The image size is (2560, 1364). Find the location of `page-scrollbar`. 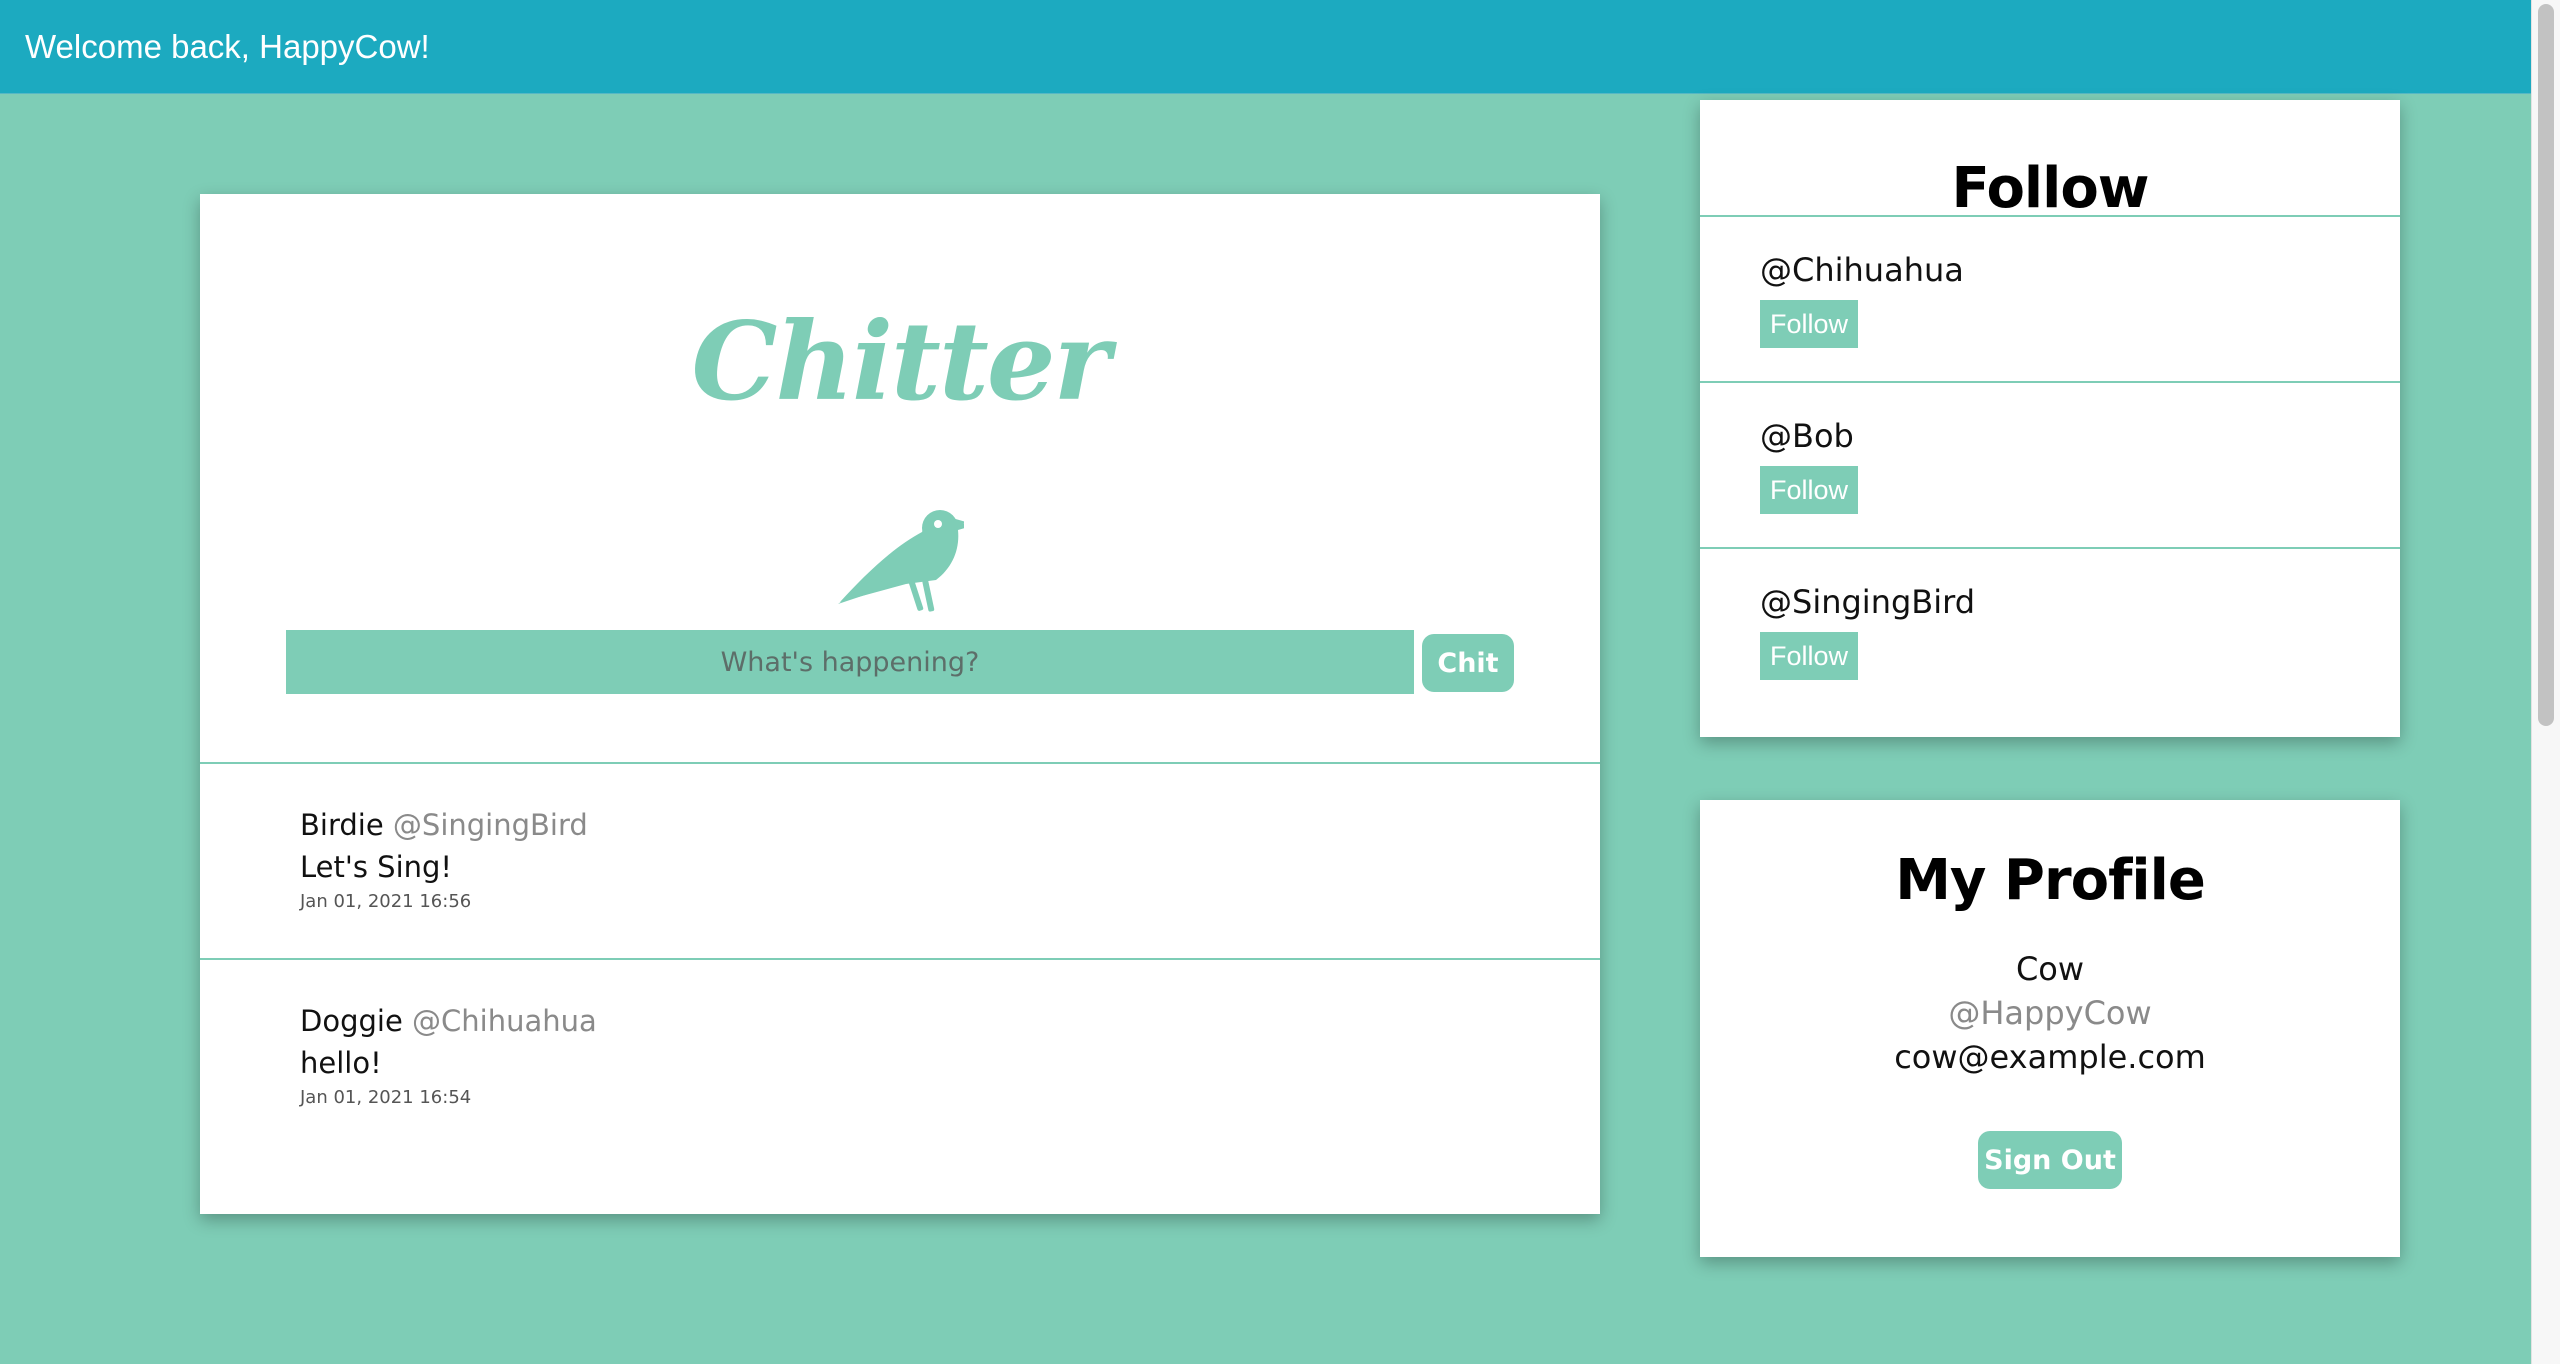

page-scrollbar is located at coordinates (2545, 682).